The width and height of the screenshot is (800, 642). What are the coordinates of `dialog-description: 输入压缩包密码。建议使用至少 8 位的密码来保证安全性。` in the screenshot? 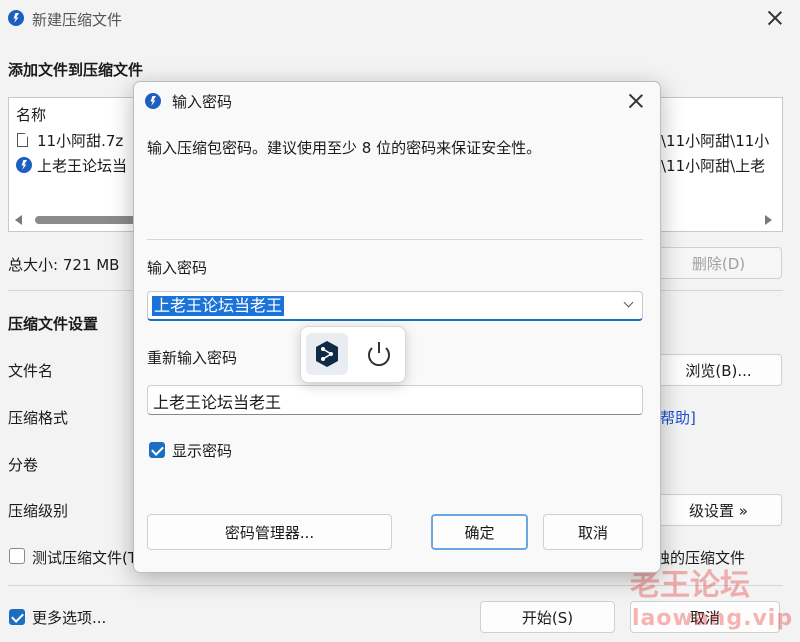 It's located at (344, 148).